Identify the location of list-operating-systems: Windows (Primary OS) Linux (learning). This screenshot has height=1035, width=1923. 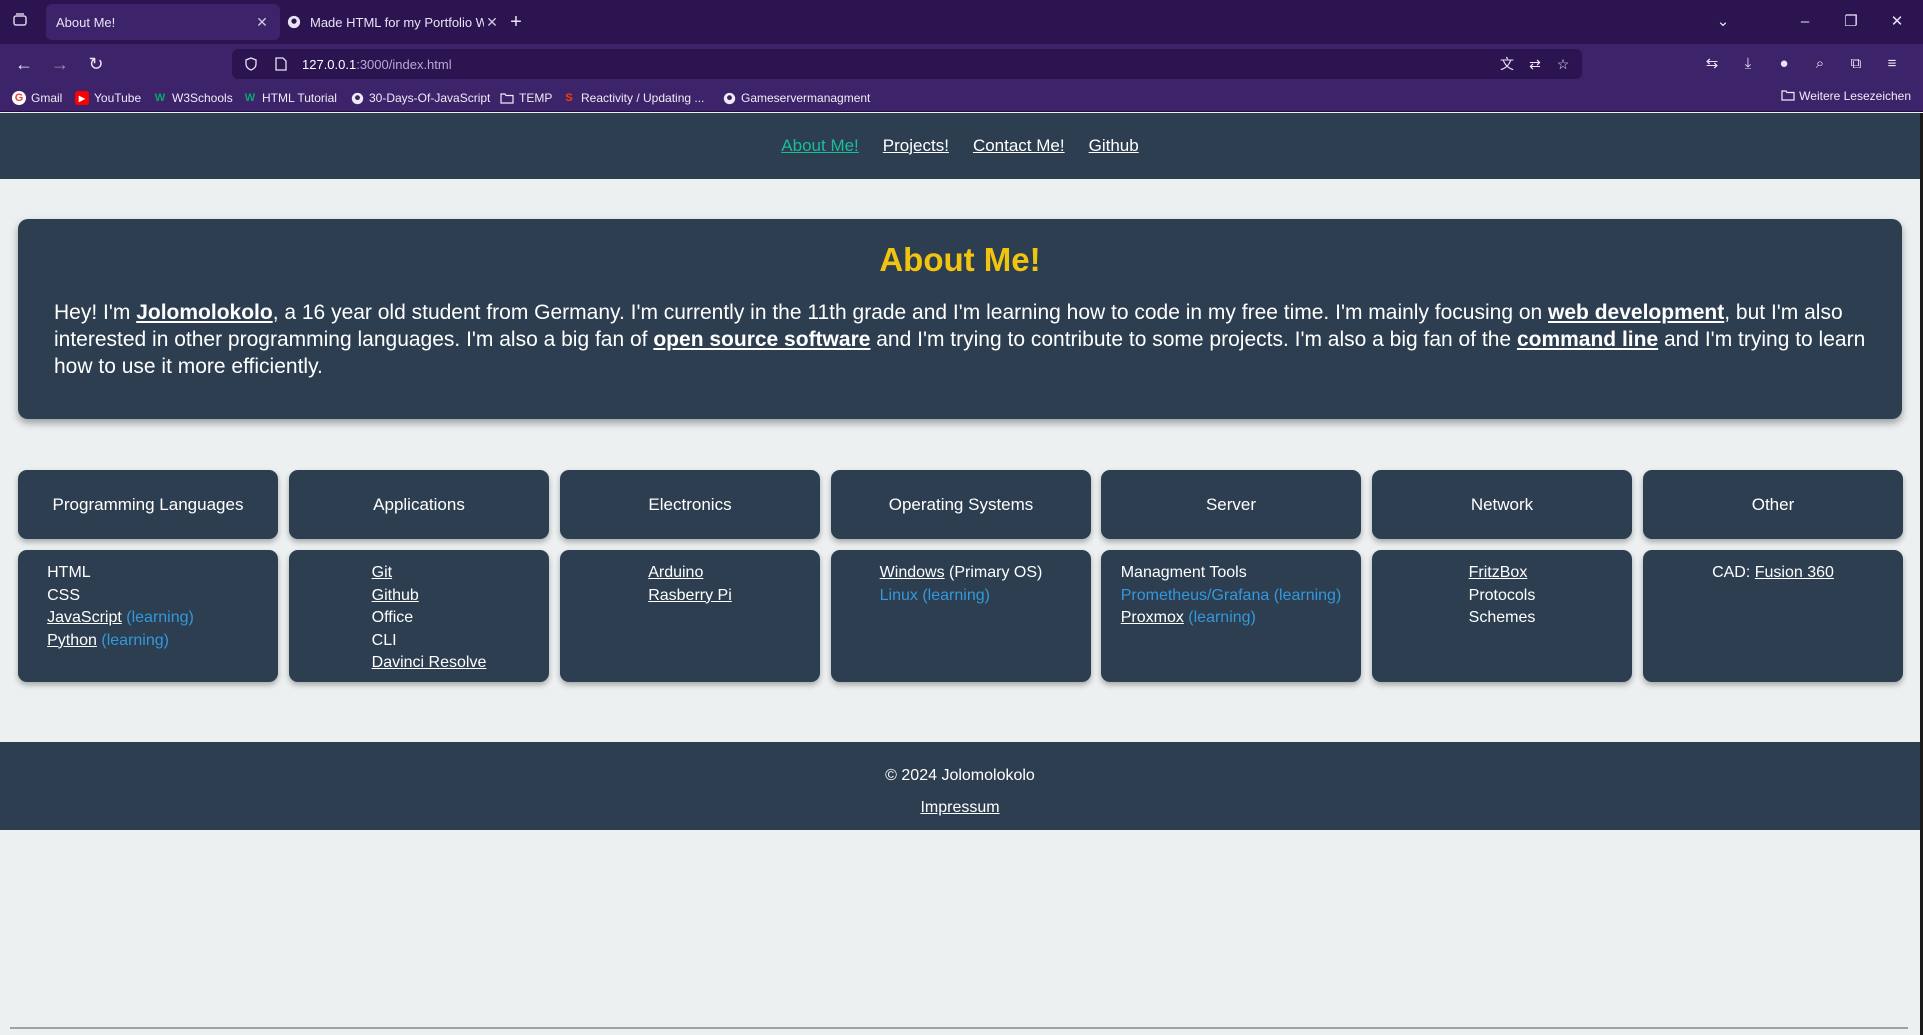
(961, 616).